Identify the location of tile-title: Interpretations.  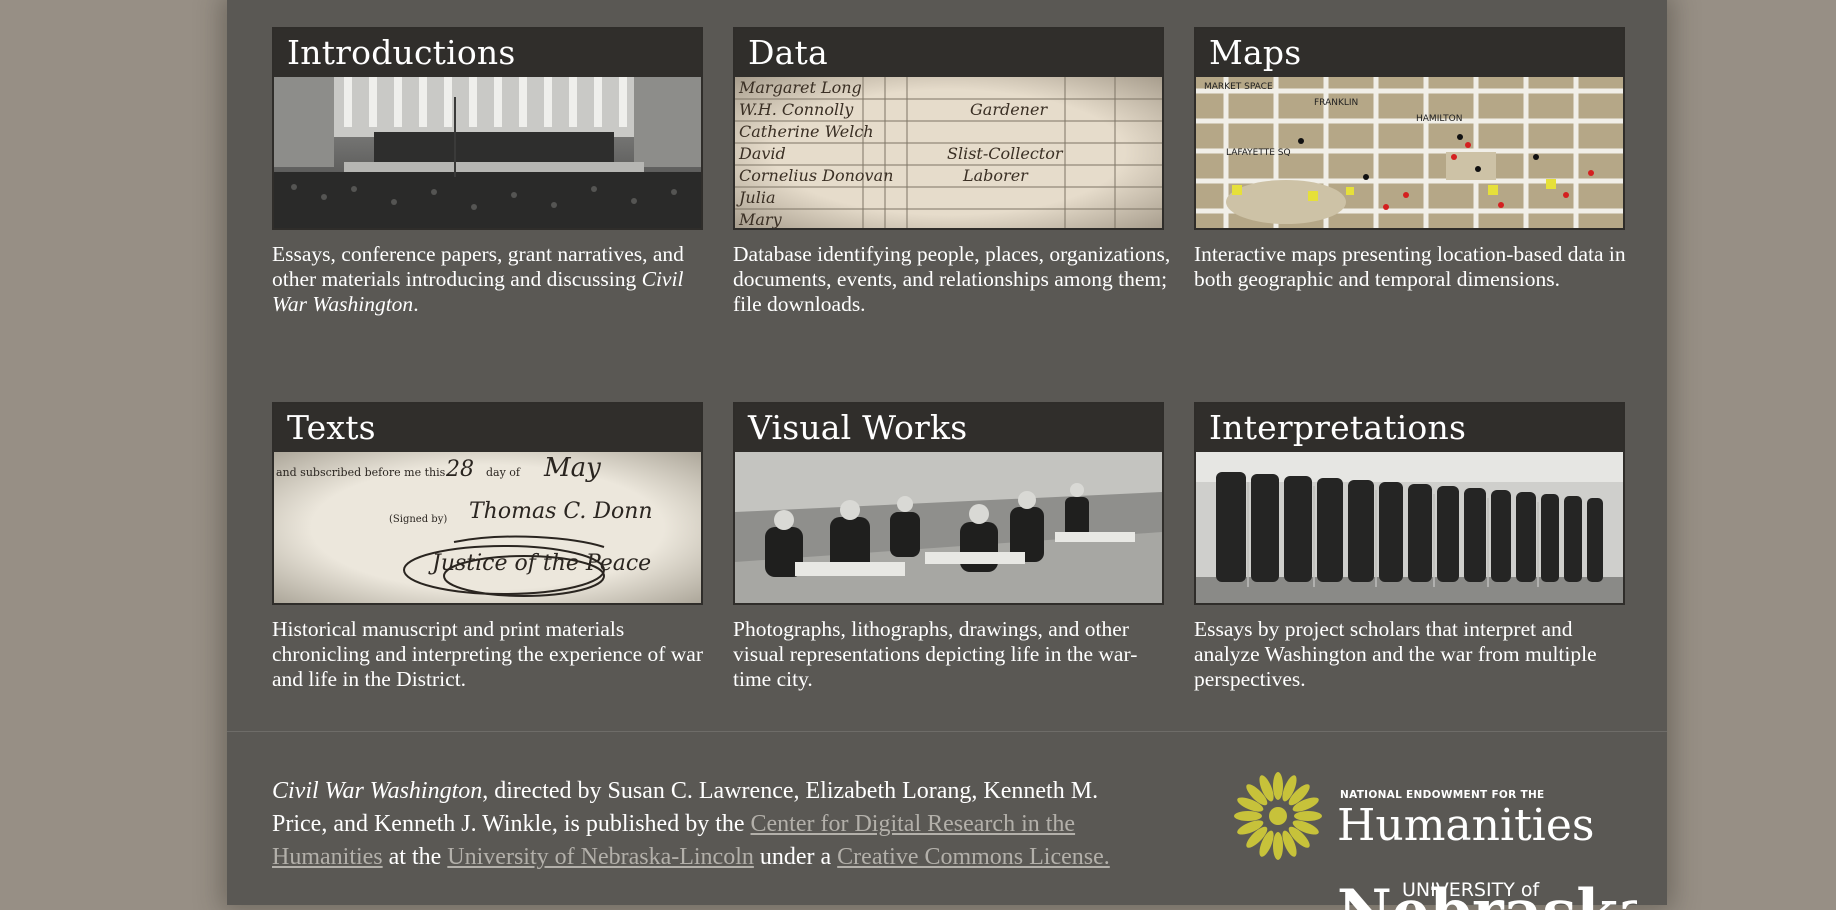
(1409, 428).